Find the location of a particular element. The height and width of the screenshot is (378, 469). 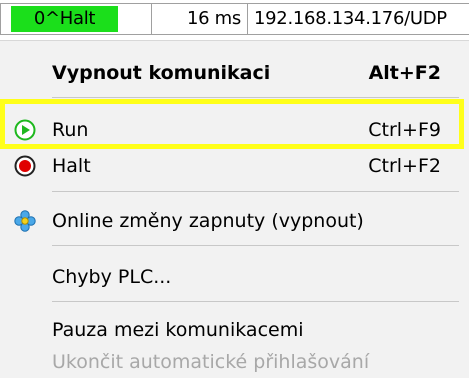

menu-item-shortcut: Ctrl+F2 is located at coordinates (404, 166).